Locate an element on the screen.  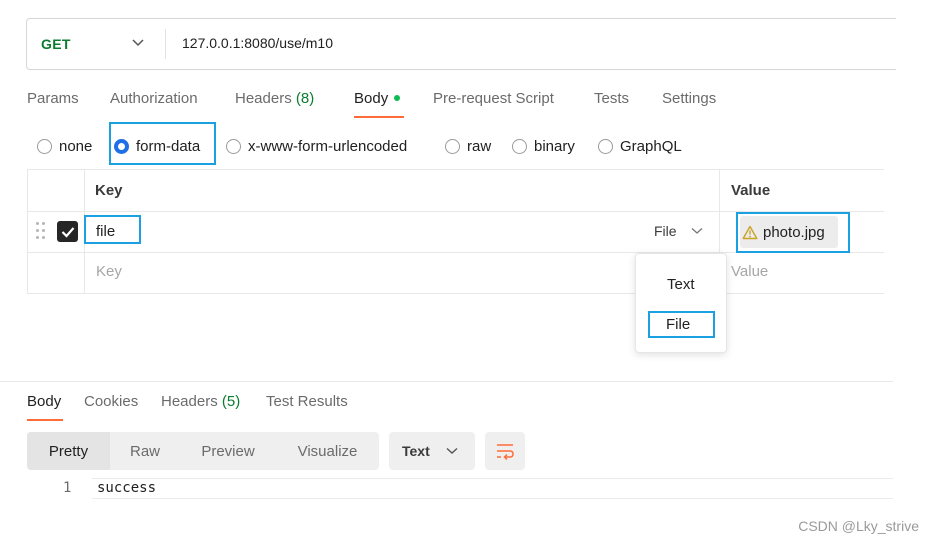
view-raw-button: Raw is located at coordinates (145, 451).